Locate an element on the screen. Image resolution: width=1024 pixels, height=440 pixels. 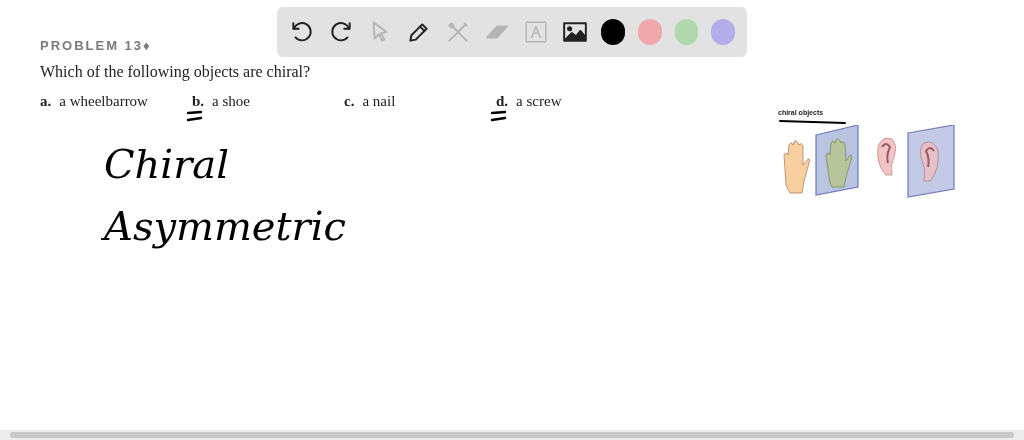
option-letter: a. is located at coordinates (46, 101).